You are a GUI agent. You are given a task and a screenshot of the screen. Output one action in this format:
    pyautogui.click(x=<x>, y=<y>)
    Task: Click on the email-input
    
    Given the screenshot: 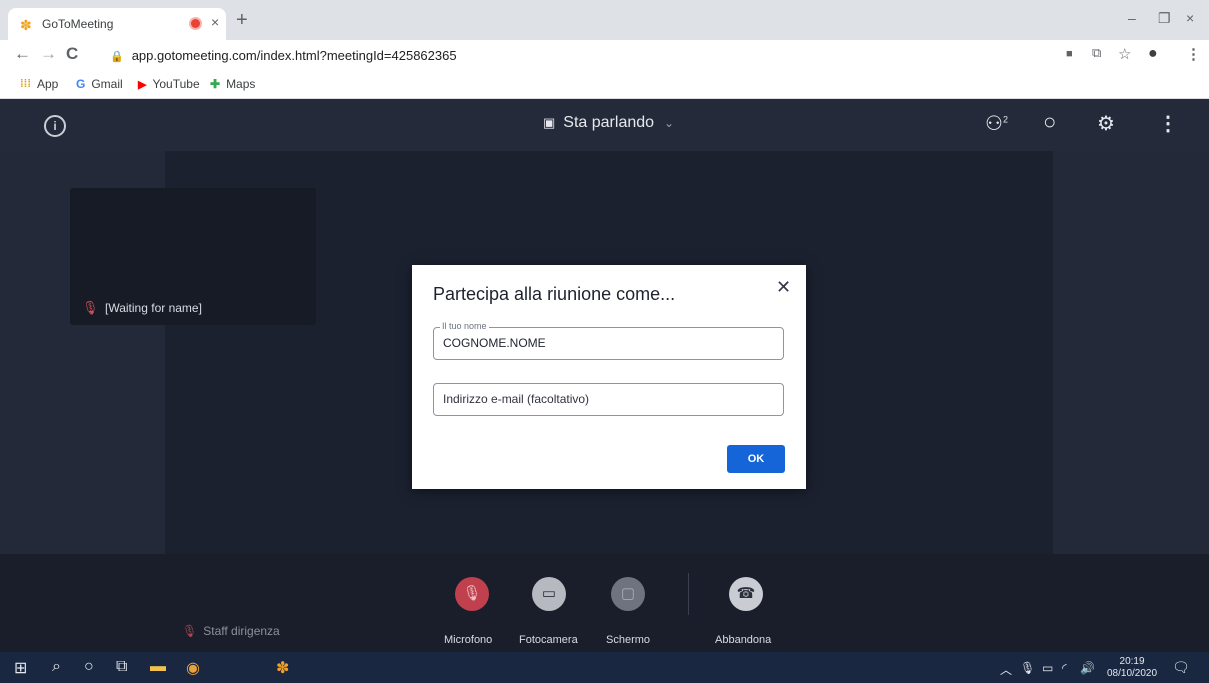 What is the action you would take?
    pyautogui.click(x=608, y=399)
    